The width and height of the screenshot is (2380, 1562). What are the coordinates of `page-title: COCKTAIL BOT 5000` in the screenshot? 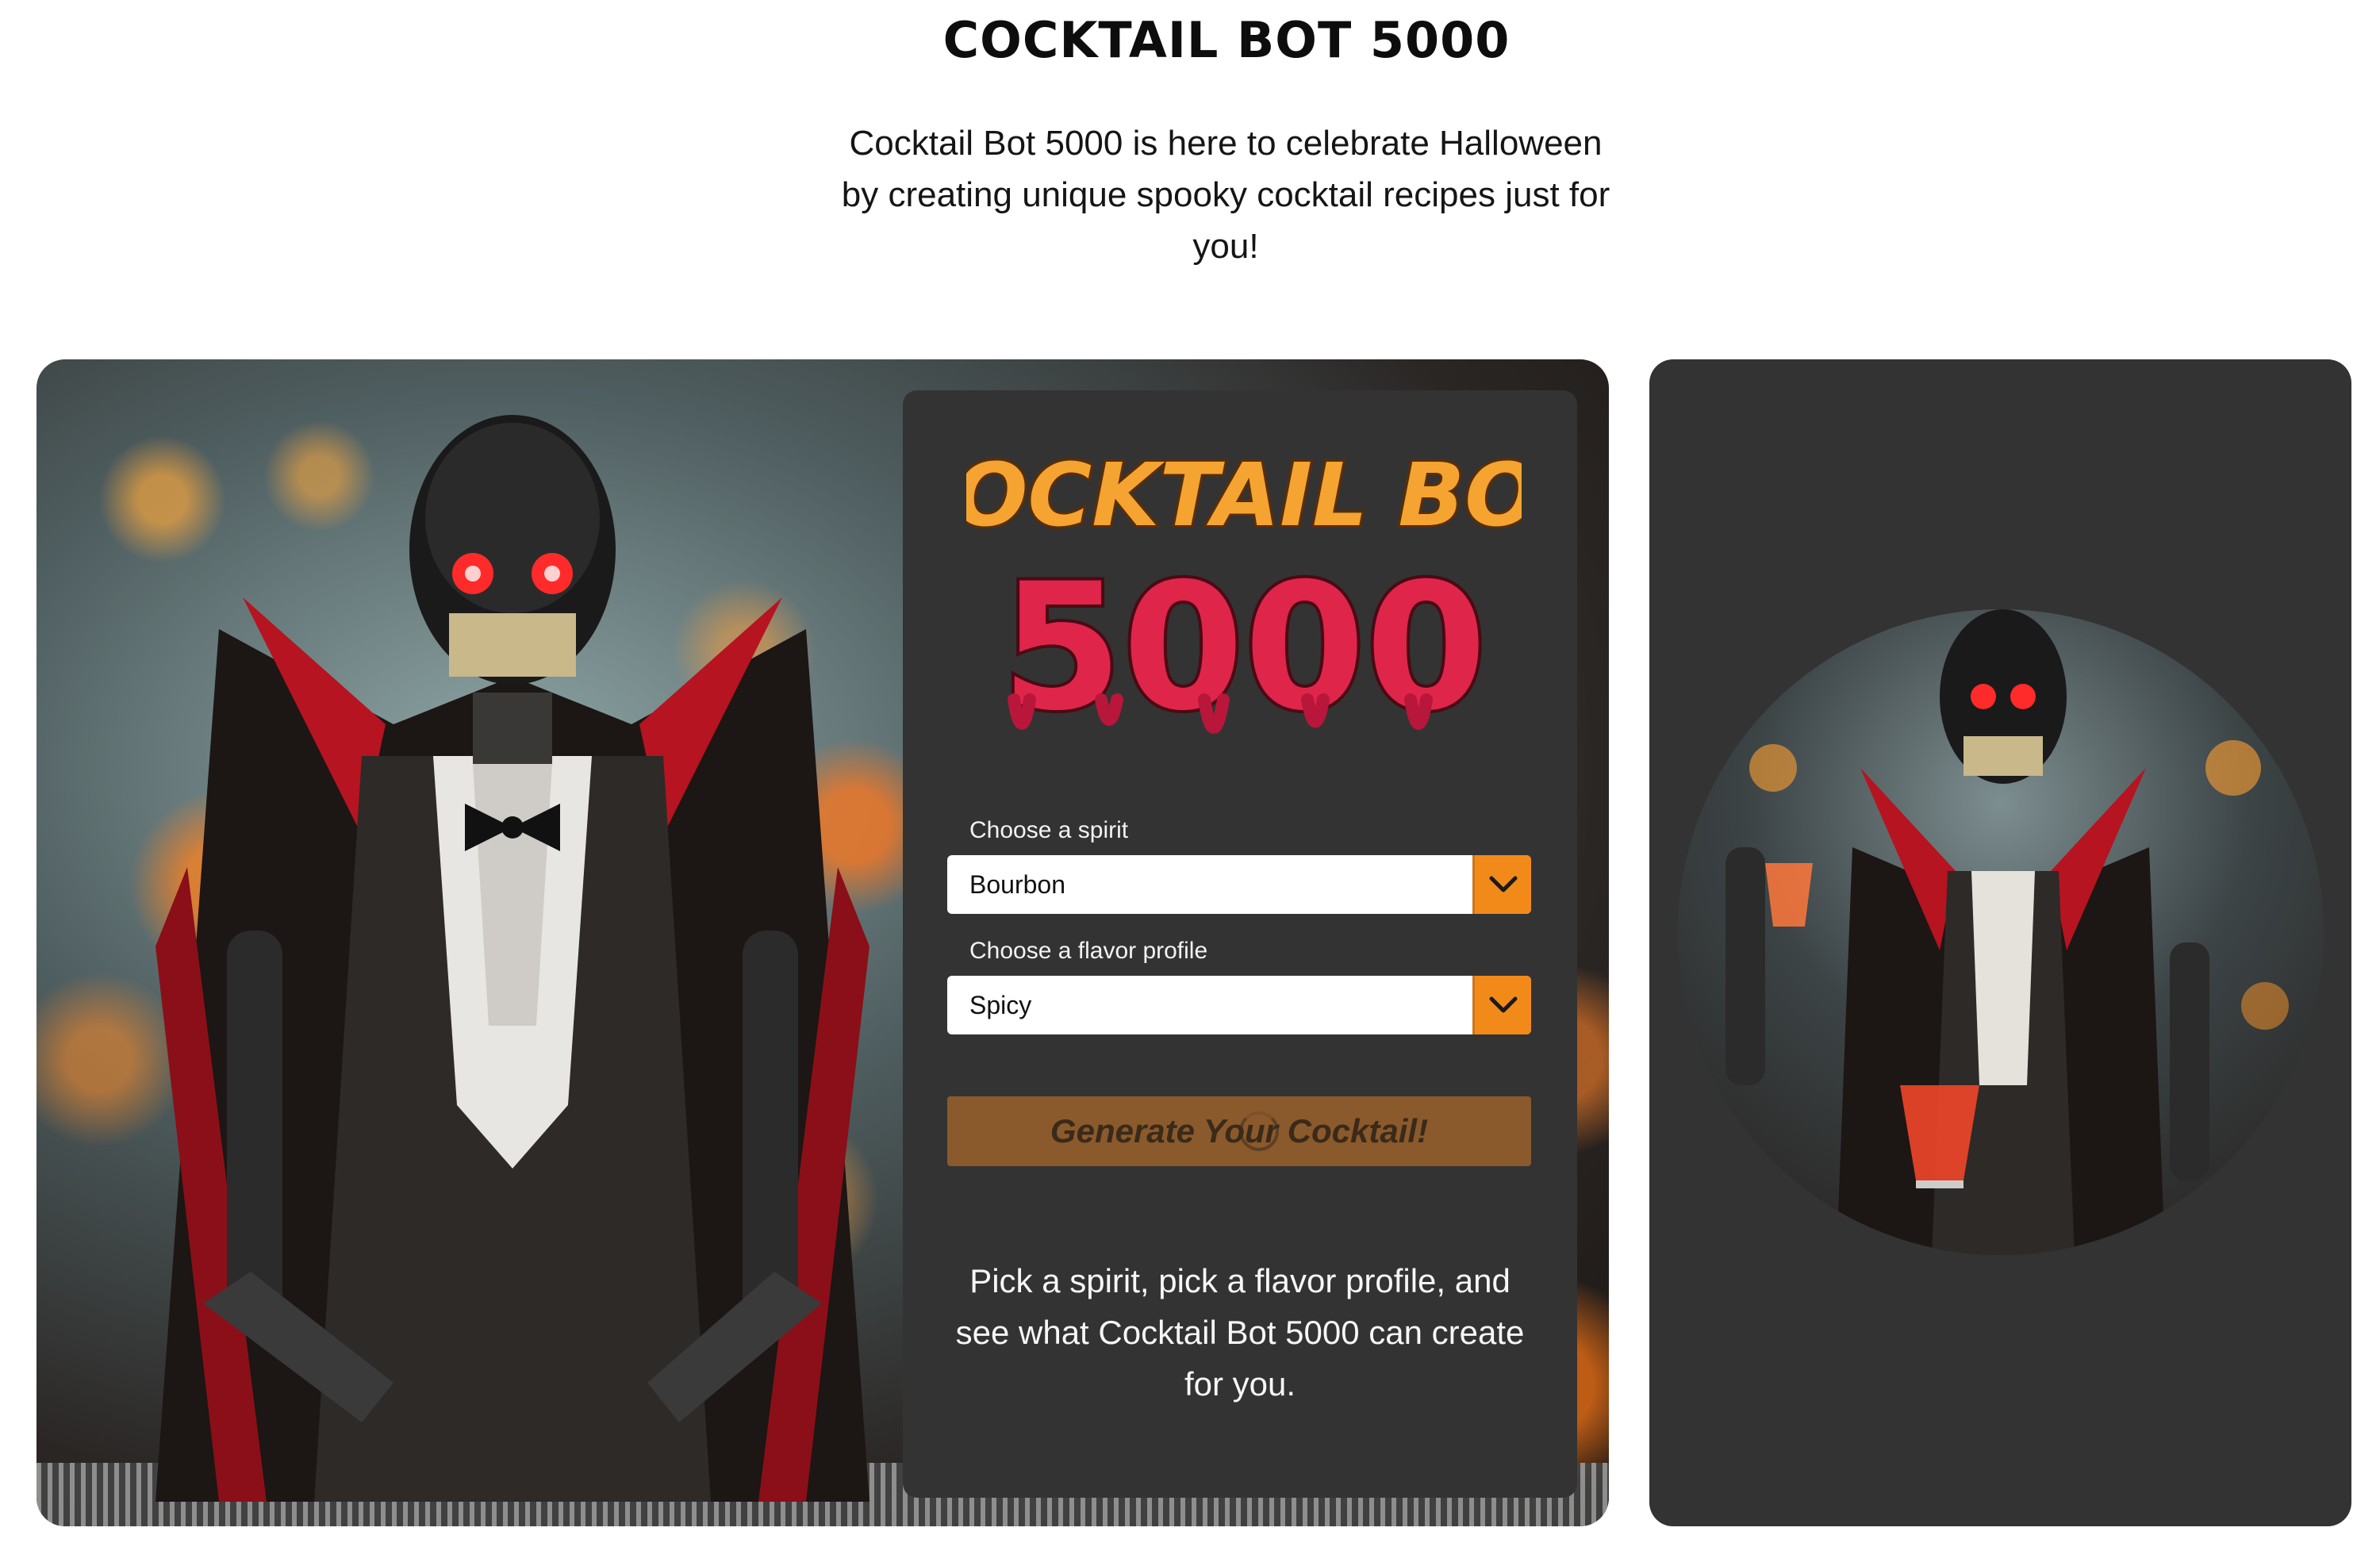 It's located at (1226, 40).